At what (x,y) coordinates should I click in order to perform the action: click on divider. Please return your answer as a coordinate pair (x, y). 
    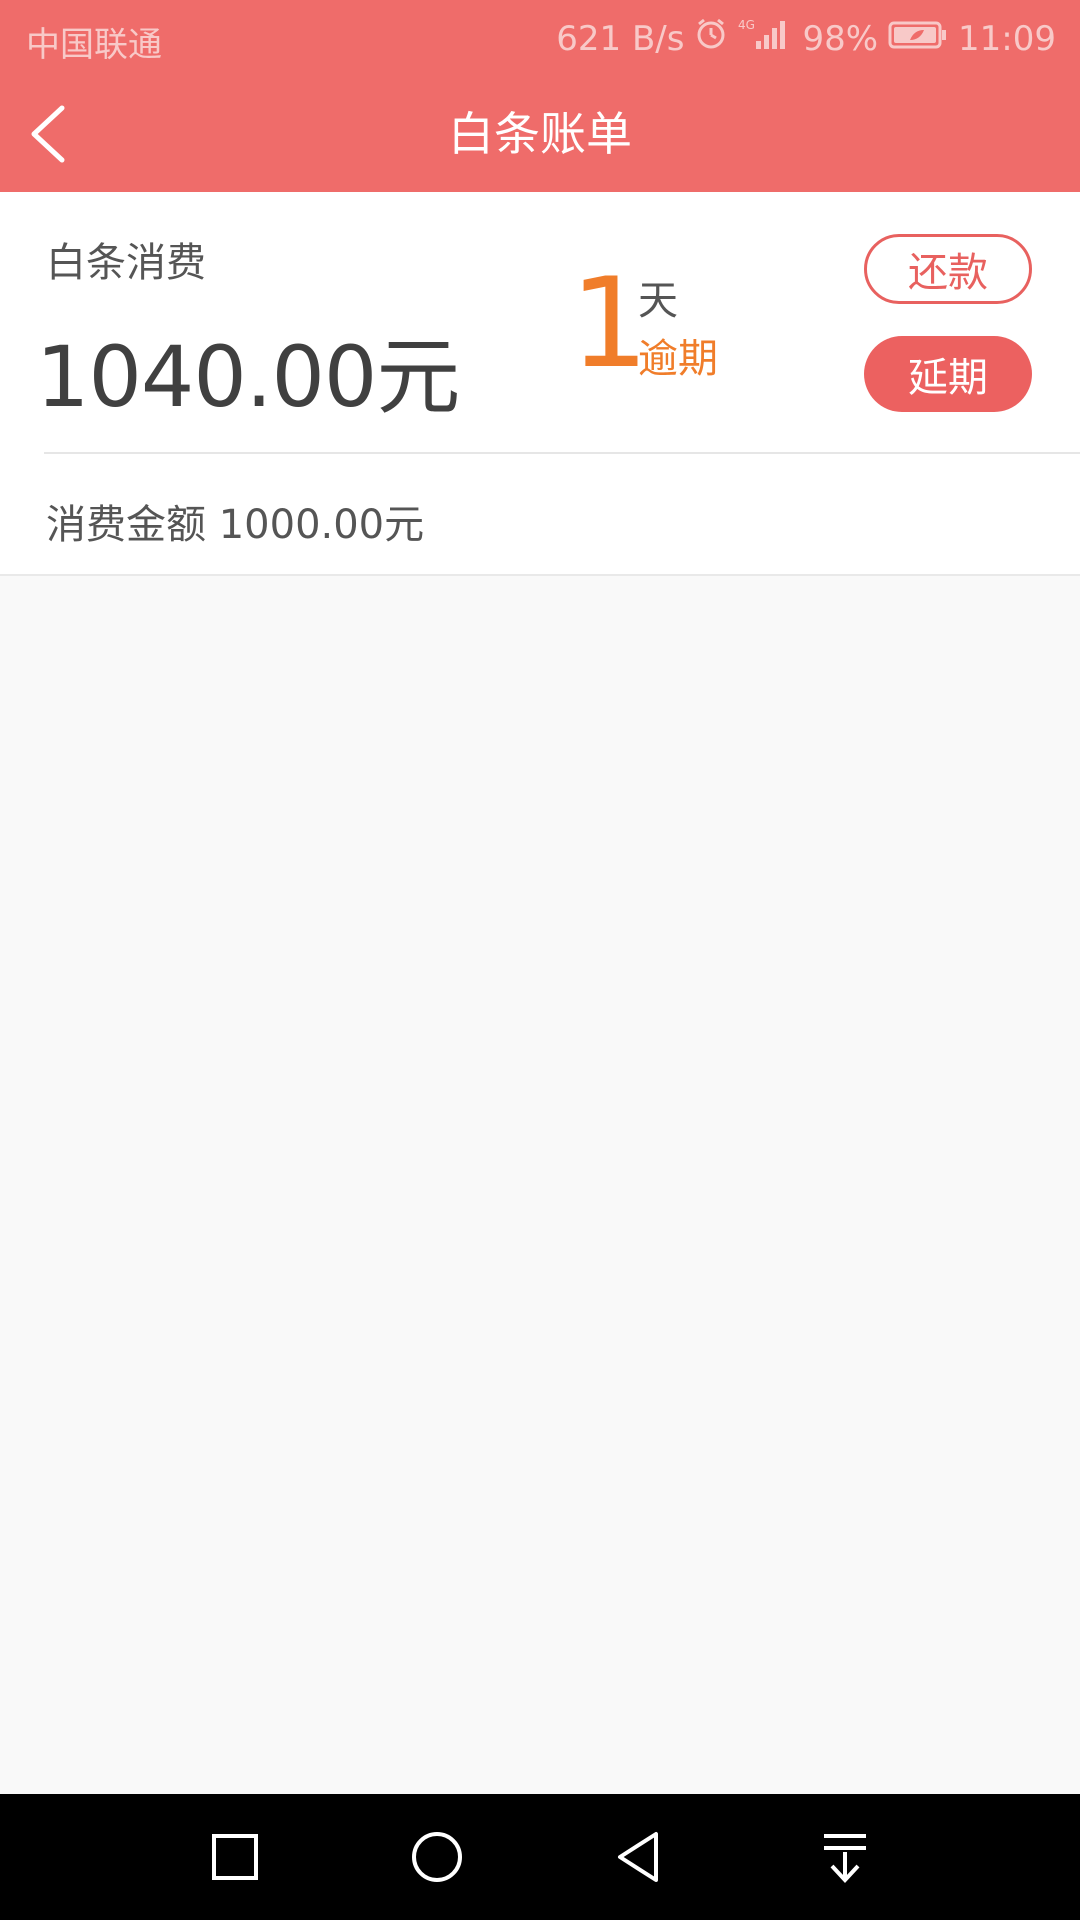
    Looking at the image, I should click on (562, 453).